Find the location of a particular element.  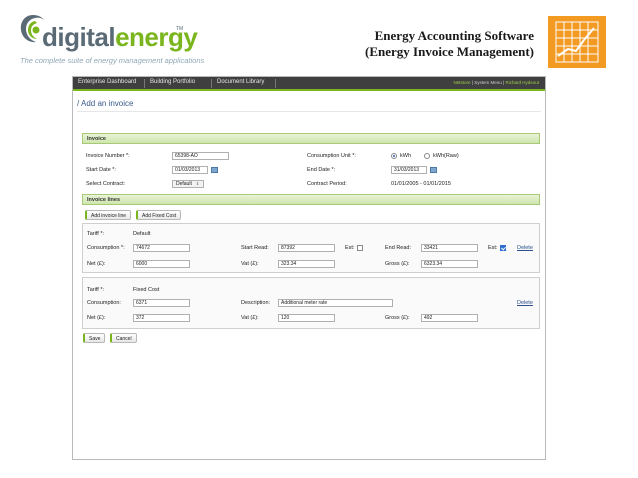

contract-select: Default ⇕ is located at coordinates (188, 184).